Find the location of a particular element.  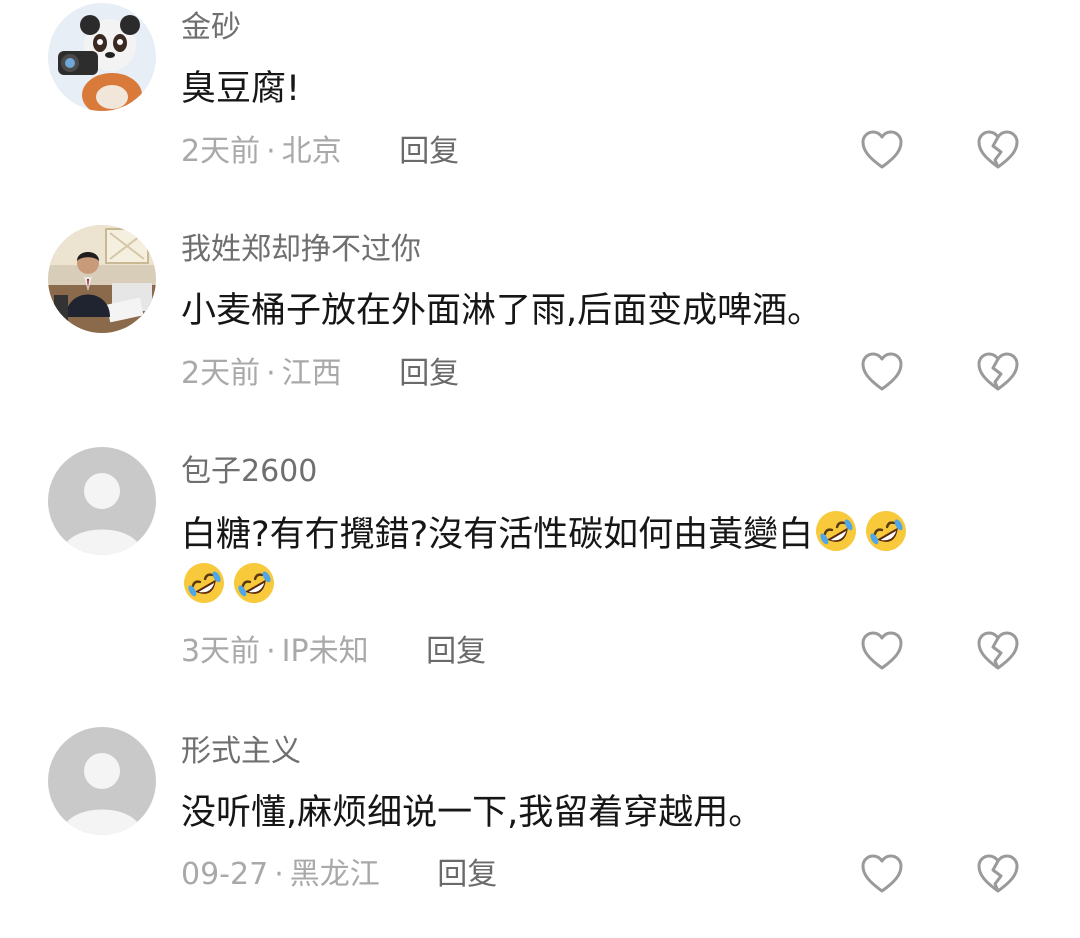

timestamp: 3天前 is located at coordinates (221, 651).